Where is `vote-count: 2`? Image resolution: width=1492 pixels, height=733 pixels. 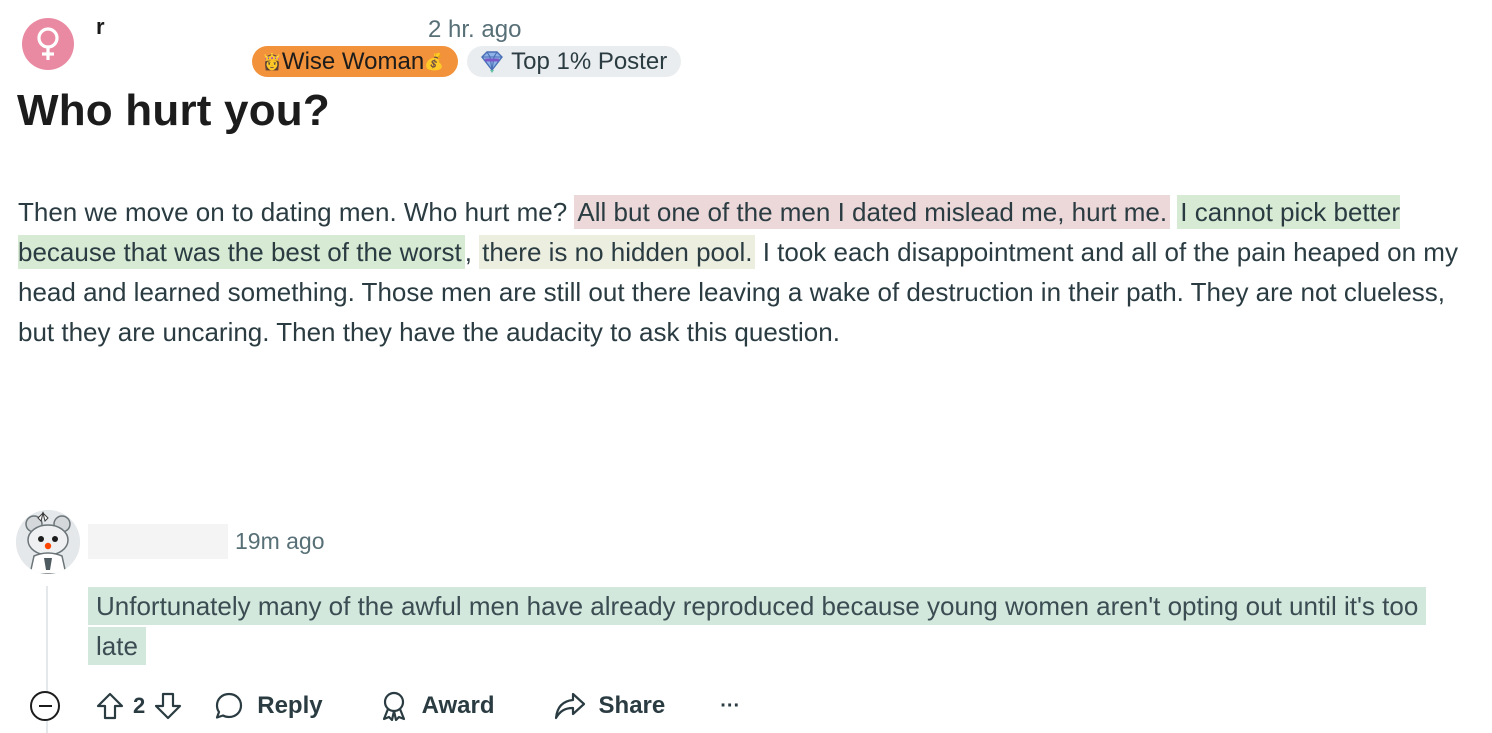 vote-count: 2 is located at coordinates (139, 705).